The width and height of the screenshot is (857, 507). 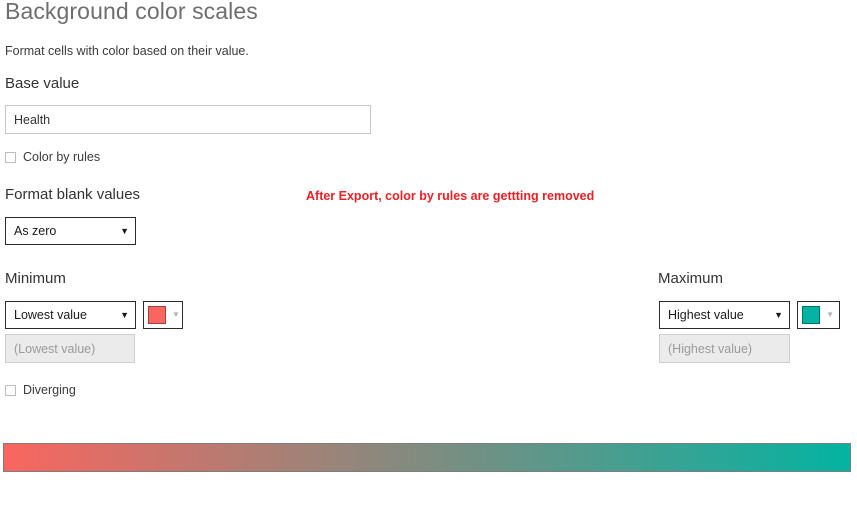 What do you see at coordinates (35, 278) in the screenshot?
I see `minimum-label: Minimum` at bounding box center [35, 278].